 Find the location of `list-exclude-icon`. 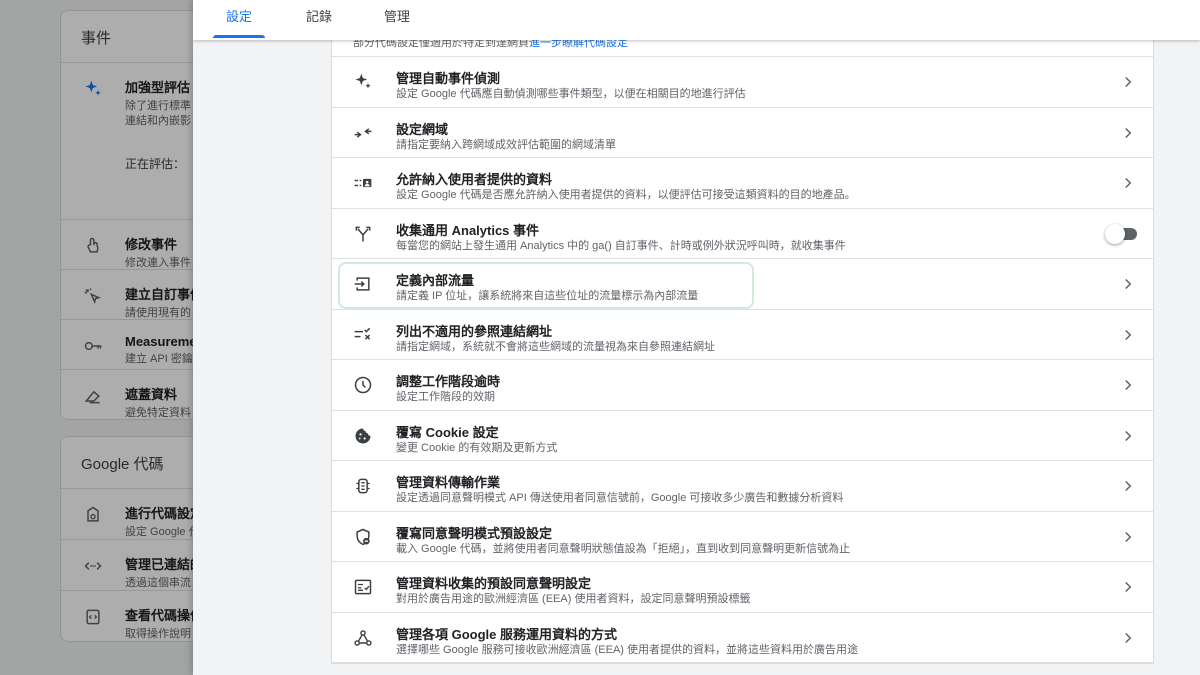

list-exclude-icon is located at coordinates (363, 335).